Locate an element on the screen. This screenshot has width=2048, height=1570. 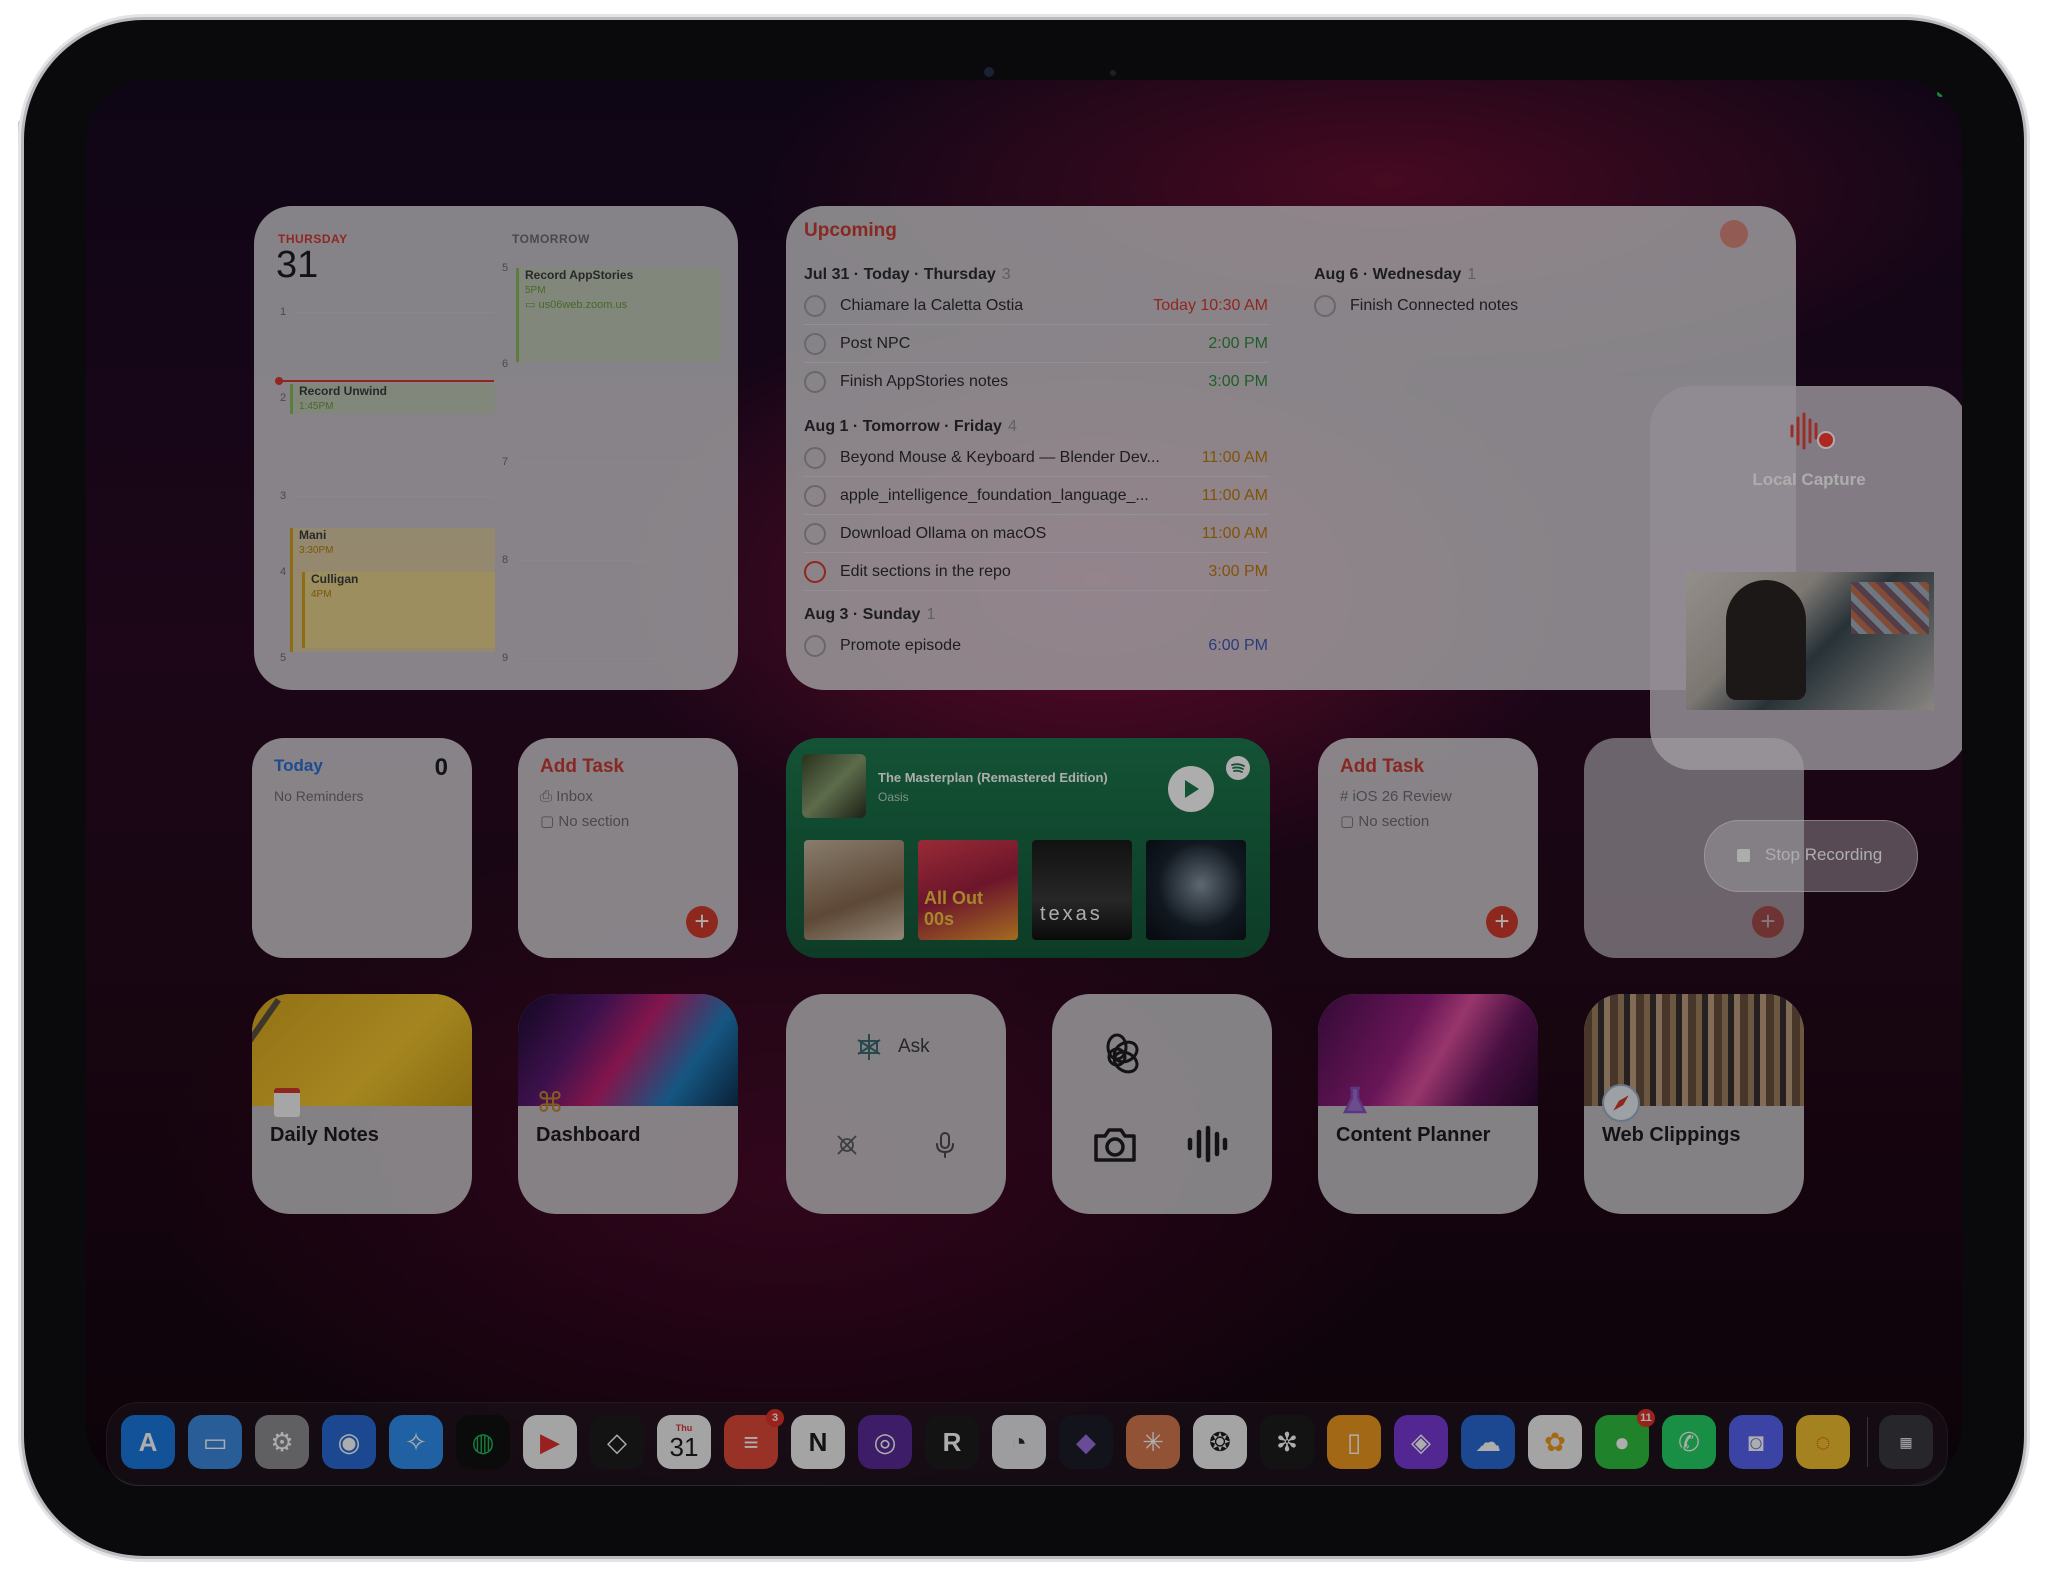
jar-app-icon: ◉ is located at coordinates (349, 1442).